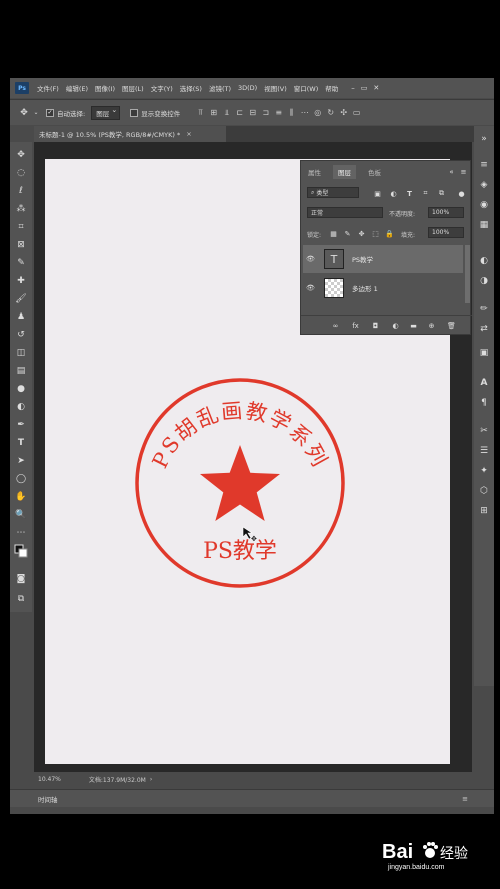 This screenshot has width=500, height=889. I want to click on adjustment-layer-icon: ◐, so click(395, 325).